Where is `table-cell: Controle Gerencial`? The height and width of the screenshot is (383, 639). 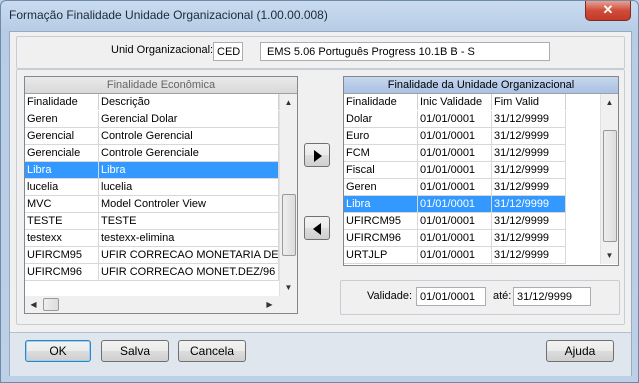
table-cell: Controle Gerencial is located at coordinates (189, 136).